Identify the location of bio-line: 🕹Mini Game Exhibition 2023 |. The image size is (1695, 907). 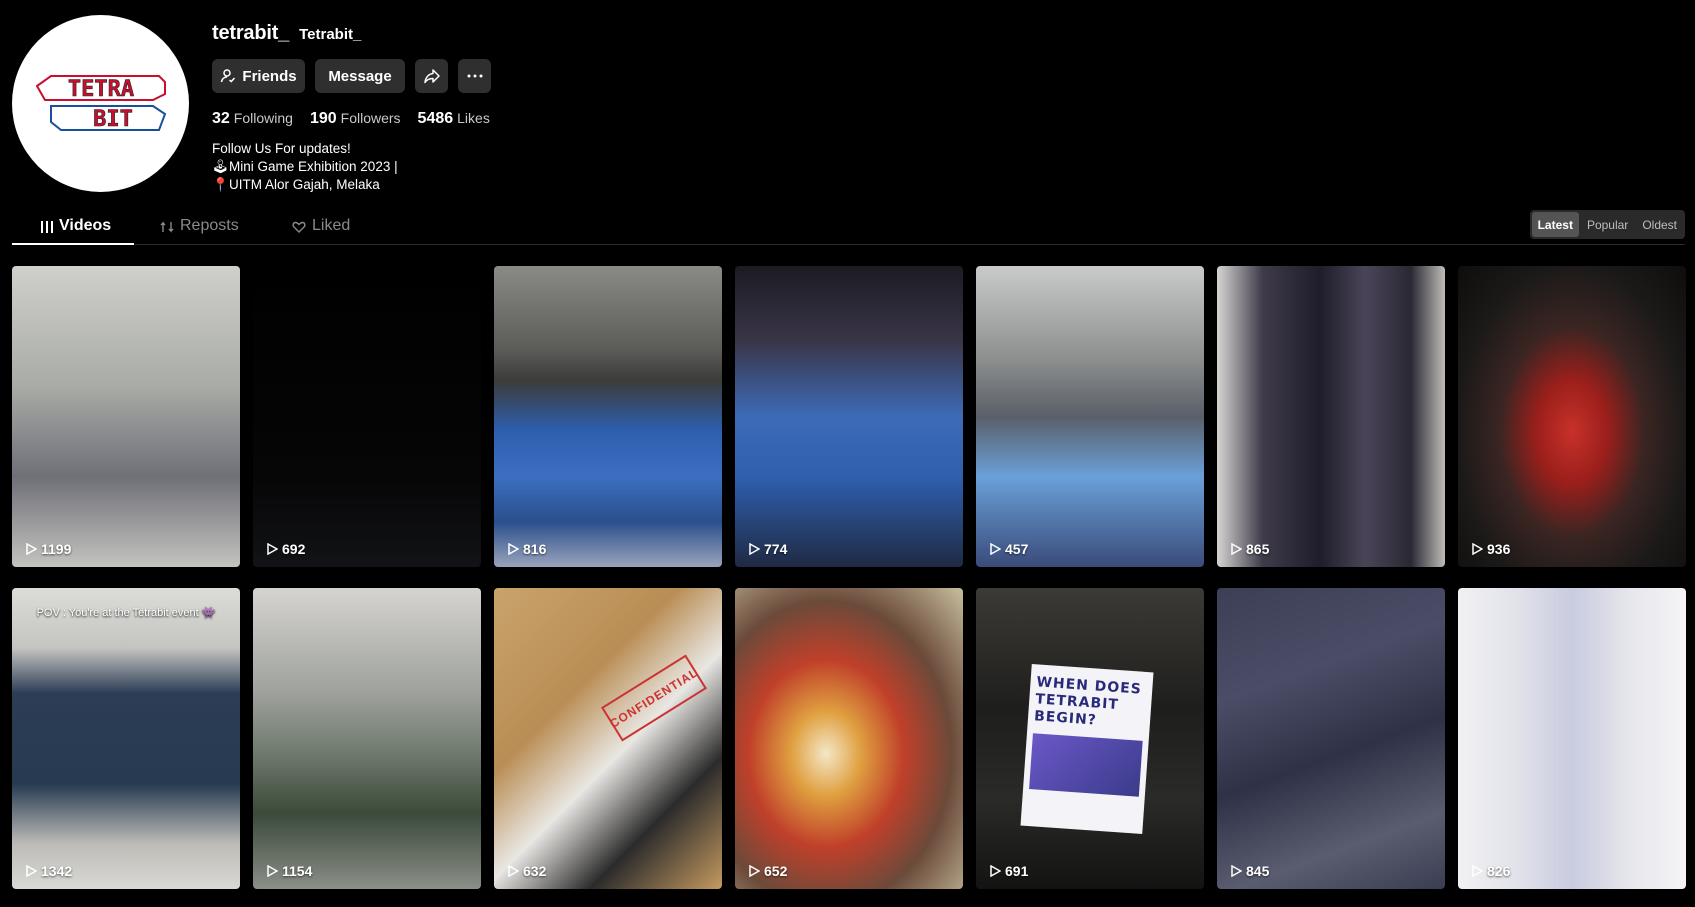
(305, 166).